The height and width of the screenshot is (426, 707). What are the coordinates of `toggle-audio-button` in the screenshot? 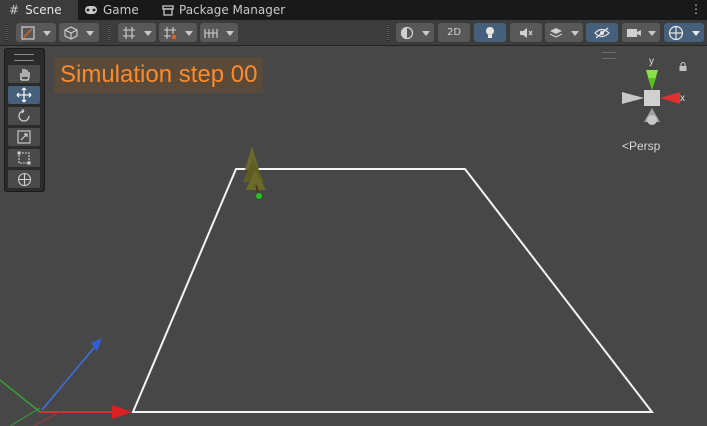 It's located at (526, 32).